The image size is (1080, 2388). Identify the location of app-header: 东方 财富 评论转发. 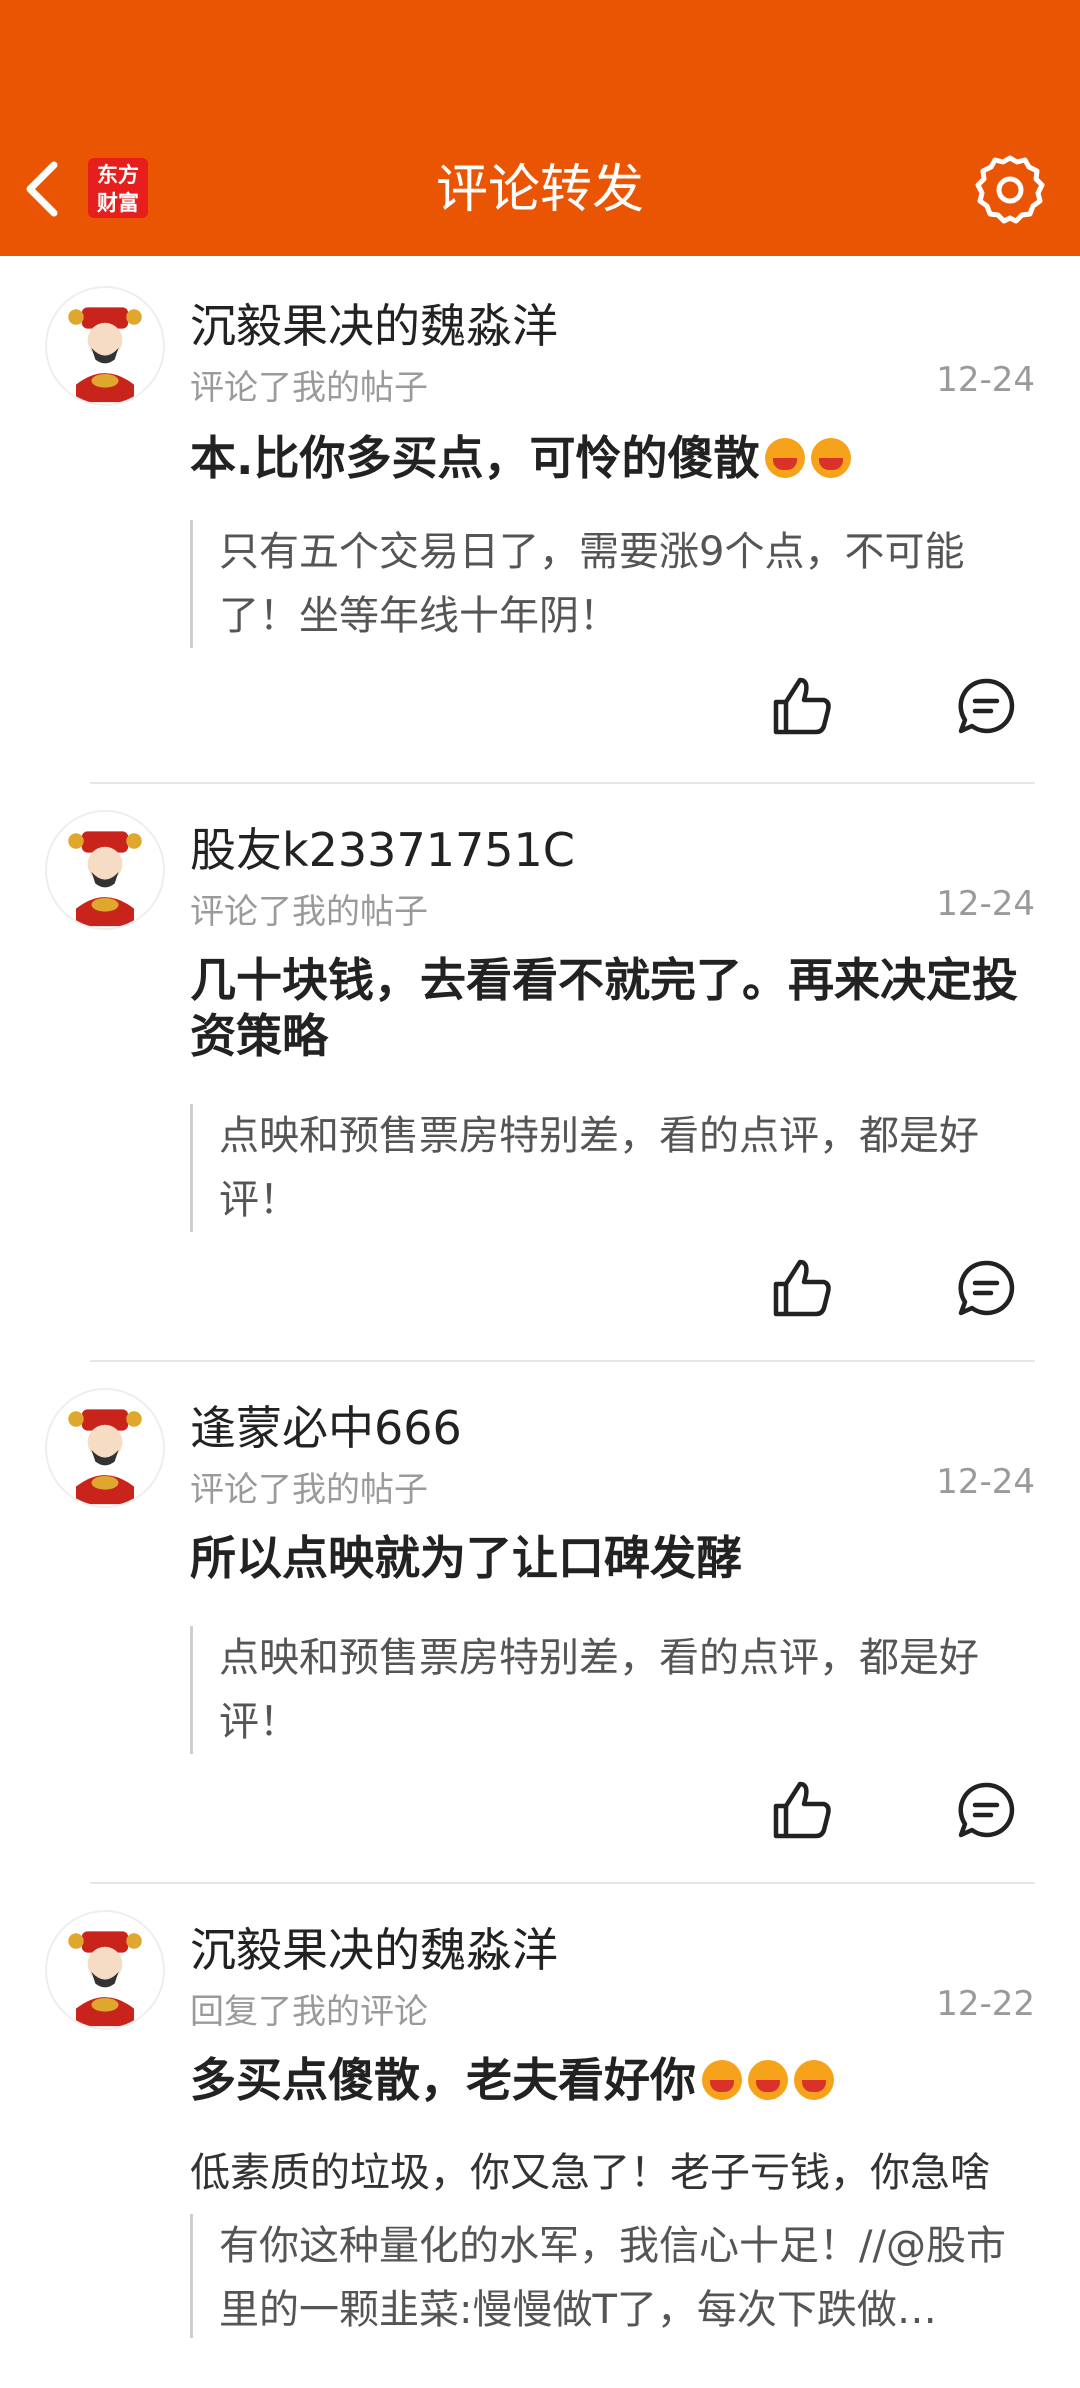
(540, 128).